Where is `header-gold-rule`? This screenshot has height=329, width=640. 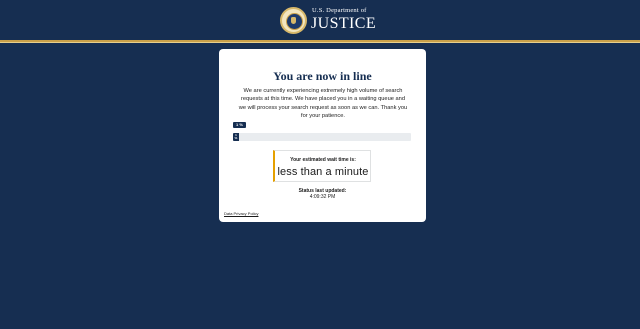
header-gold-rule is located at coordinates (320, 41).